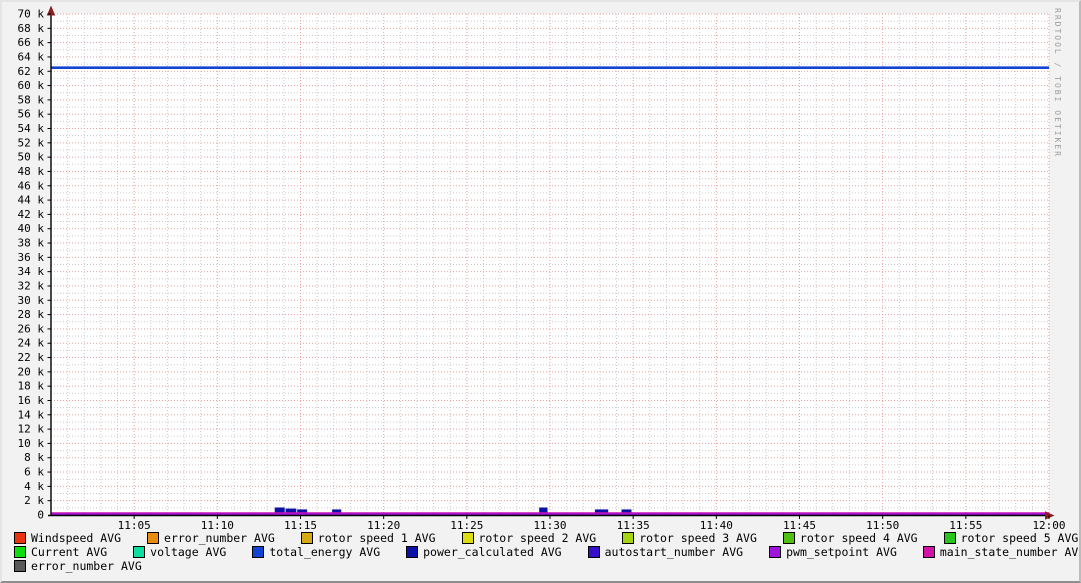 The image size is (1081, 583). I want to click on legend-label: rotor speed 1 AVG, so click(376, 538).